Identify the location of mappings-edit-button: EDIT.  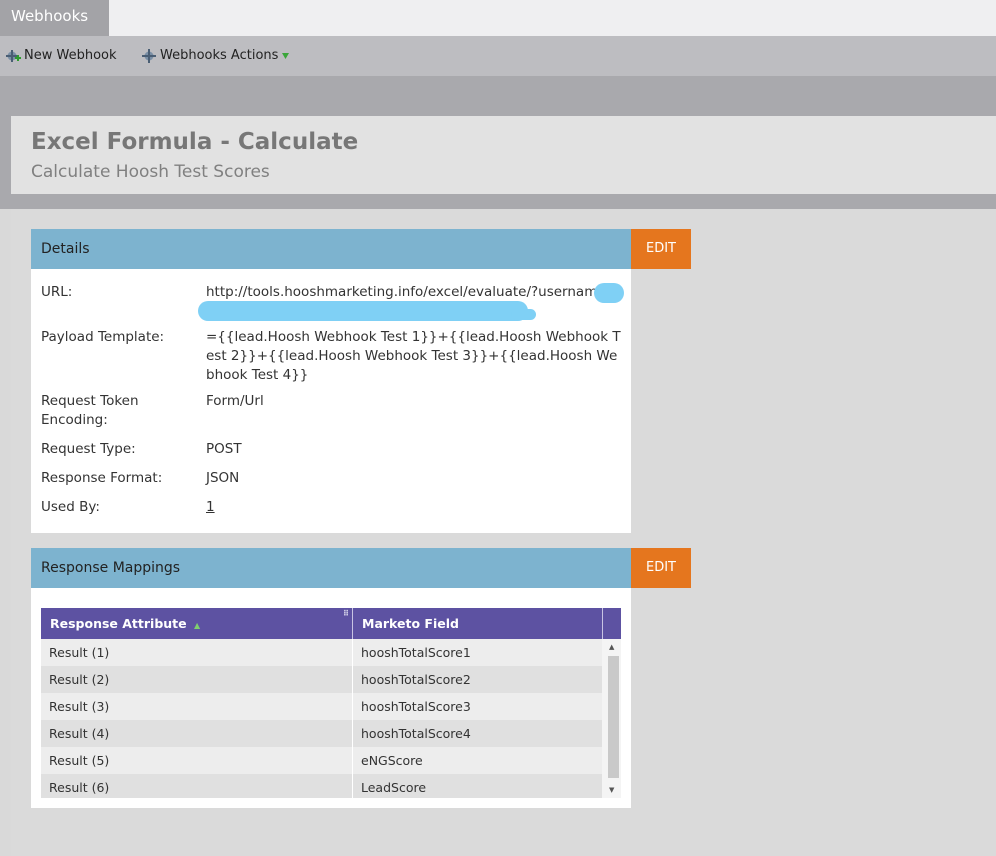
(661, 568).